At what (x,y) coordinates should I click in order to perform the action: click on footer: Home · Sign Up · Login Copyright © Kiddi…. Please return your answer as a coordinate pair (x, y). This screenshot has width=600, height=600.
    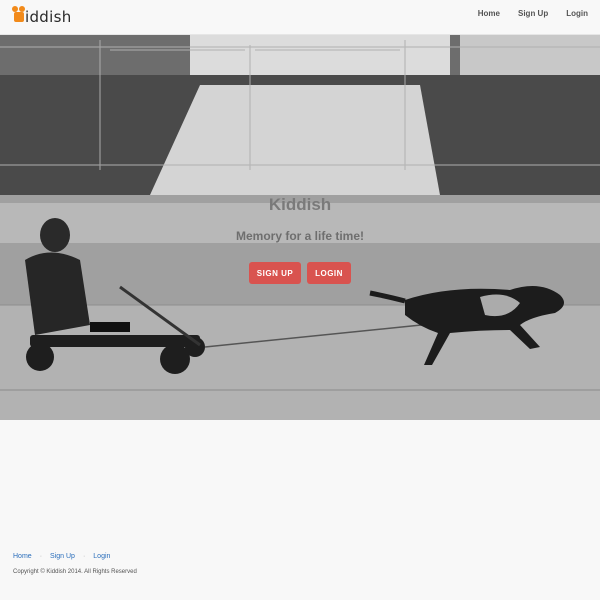
    Looking at the image, I should click on (75, 564).